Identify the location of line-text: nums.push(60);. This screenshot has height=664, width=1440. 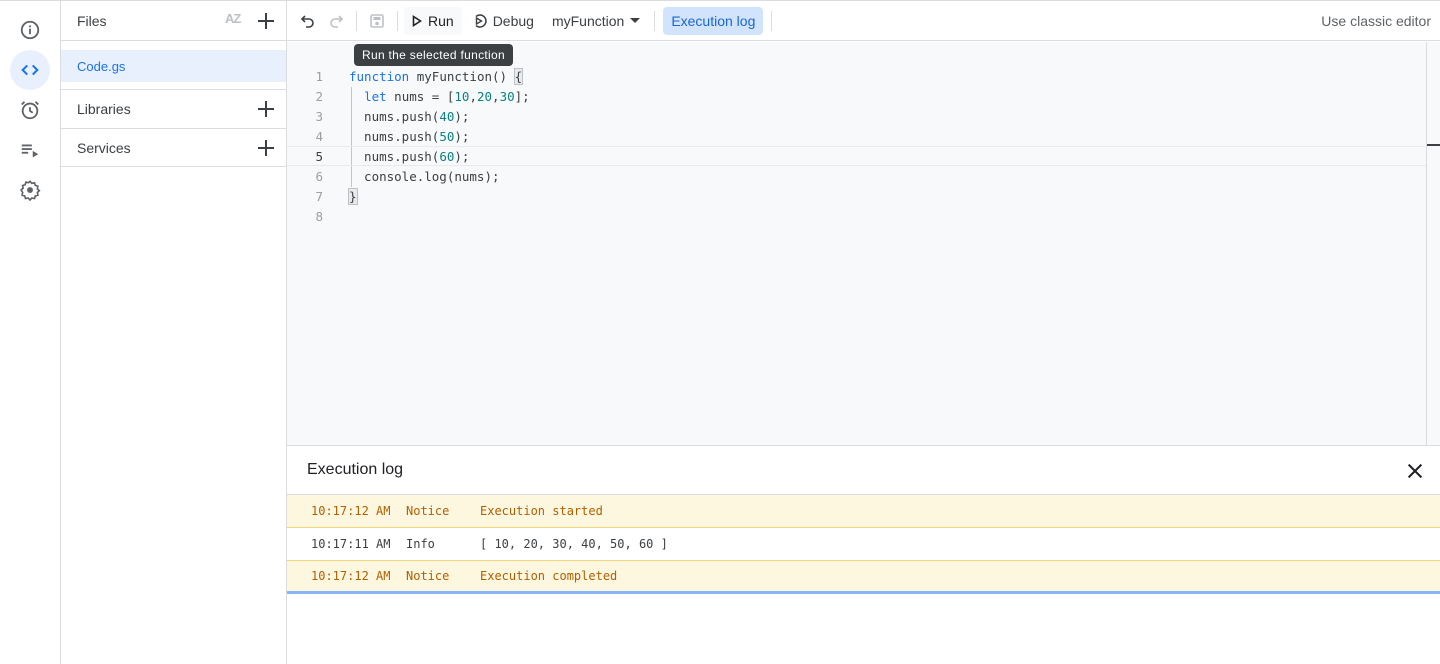
(409, 156).